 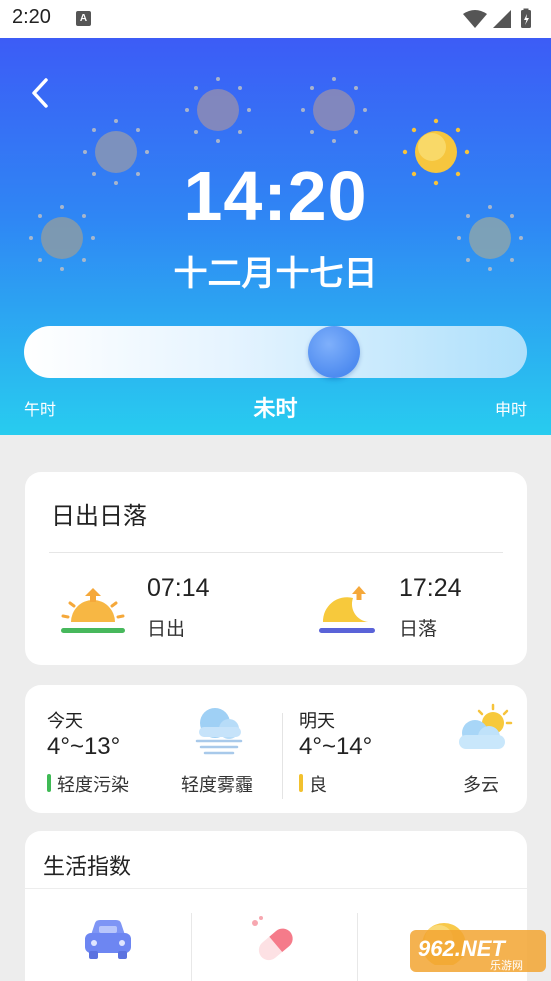 What do you see at coordinates (87, 867) in the screenshot?
I see `card-title: 生活指数` at bounding box center [87, 867].